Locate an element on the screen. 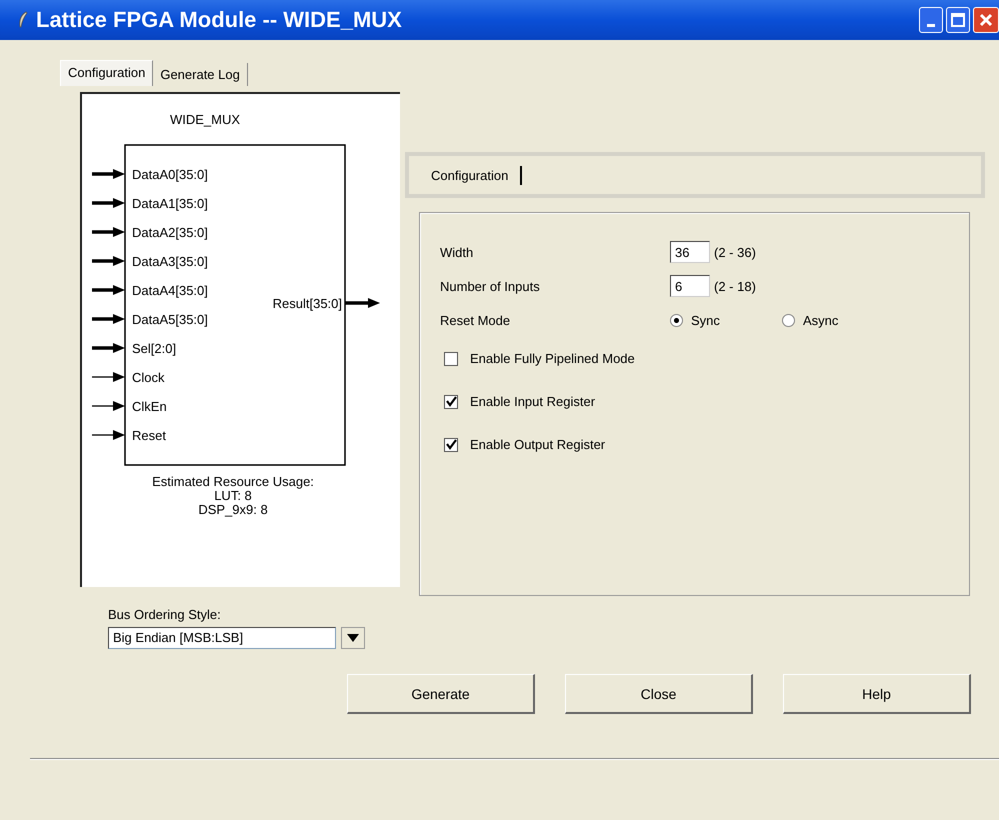 This screenshot has height=820, width=999. setting-label: Number of Inputs is located at coordinates (490, 286).